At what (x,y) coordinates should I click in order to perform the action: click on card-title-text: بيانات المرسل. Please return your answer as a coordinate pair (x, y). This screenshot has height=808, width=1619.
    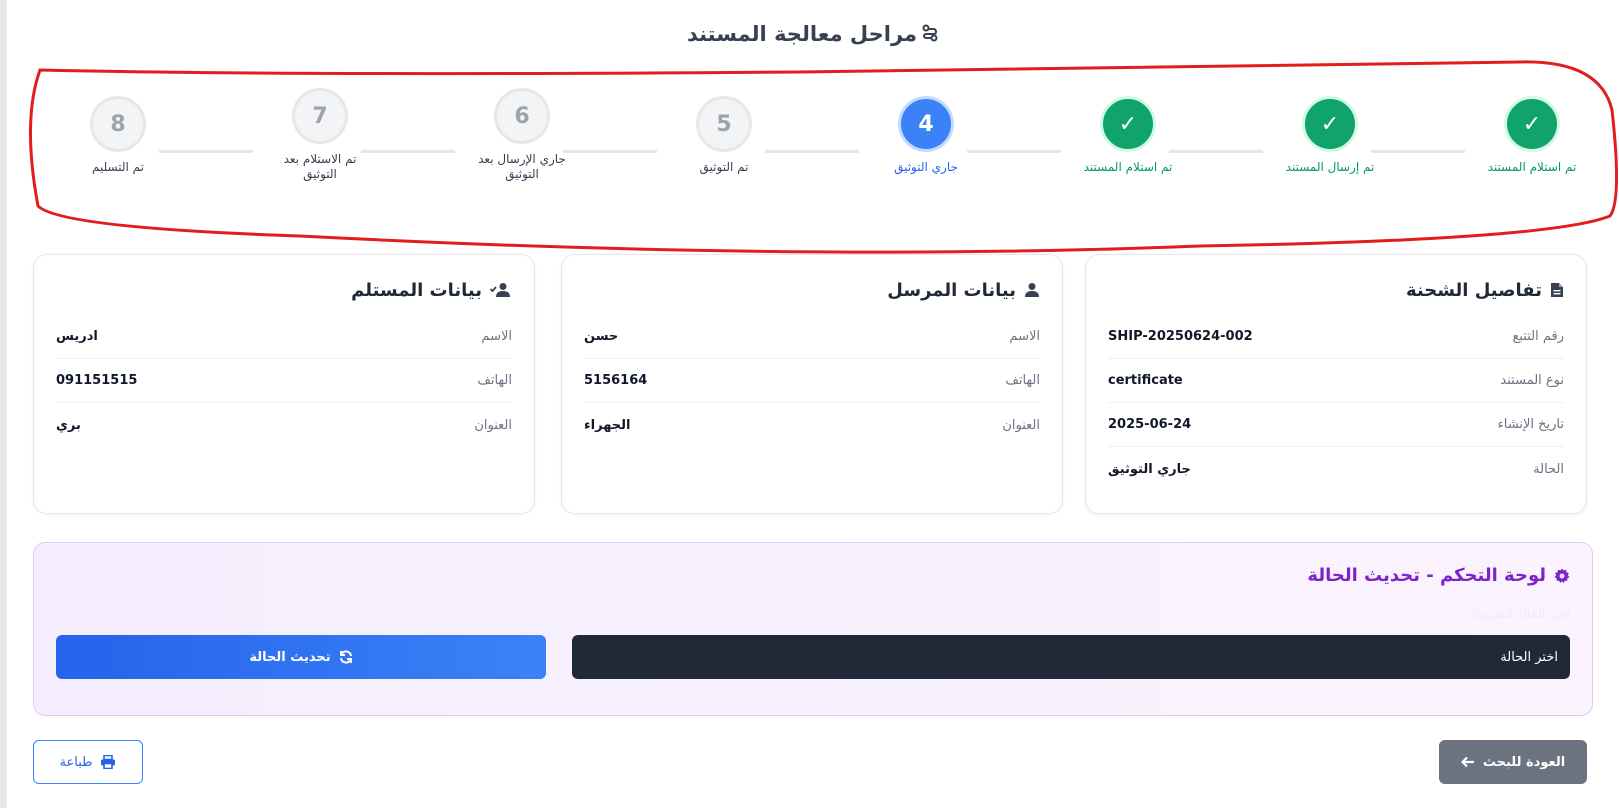
    Looking at the image, I should click on (951, 290).